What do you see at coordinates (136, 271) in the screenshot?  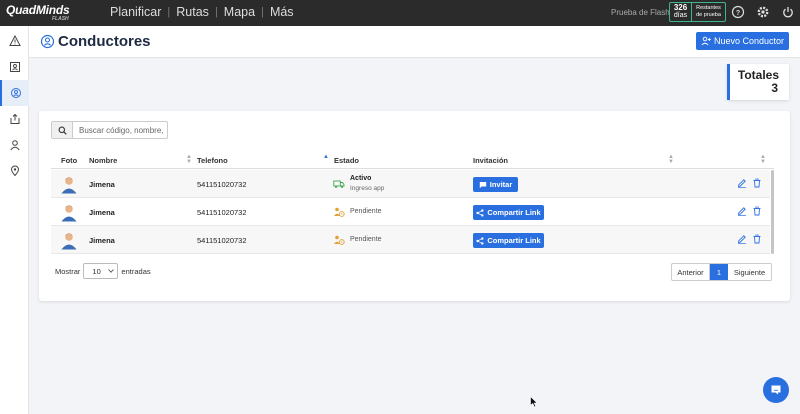 I see `entries-label: entradas` at bounding box center [136, 271].